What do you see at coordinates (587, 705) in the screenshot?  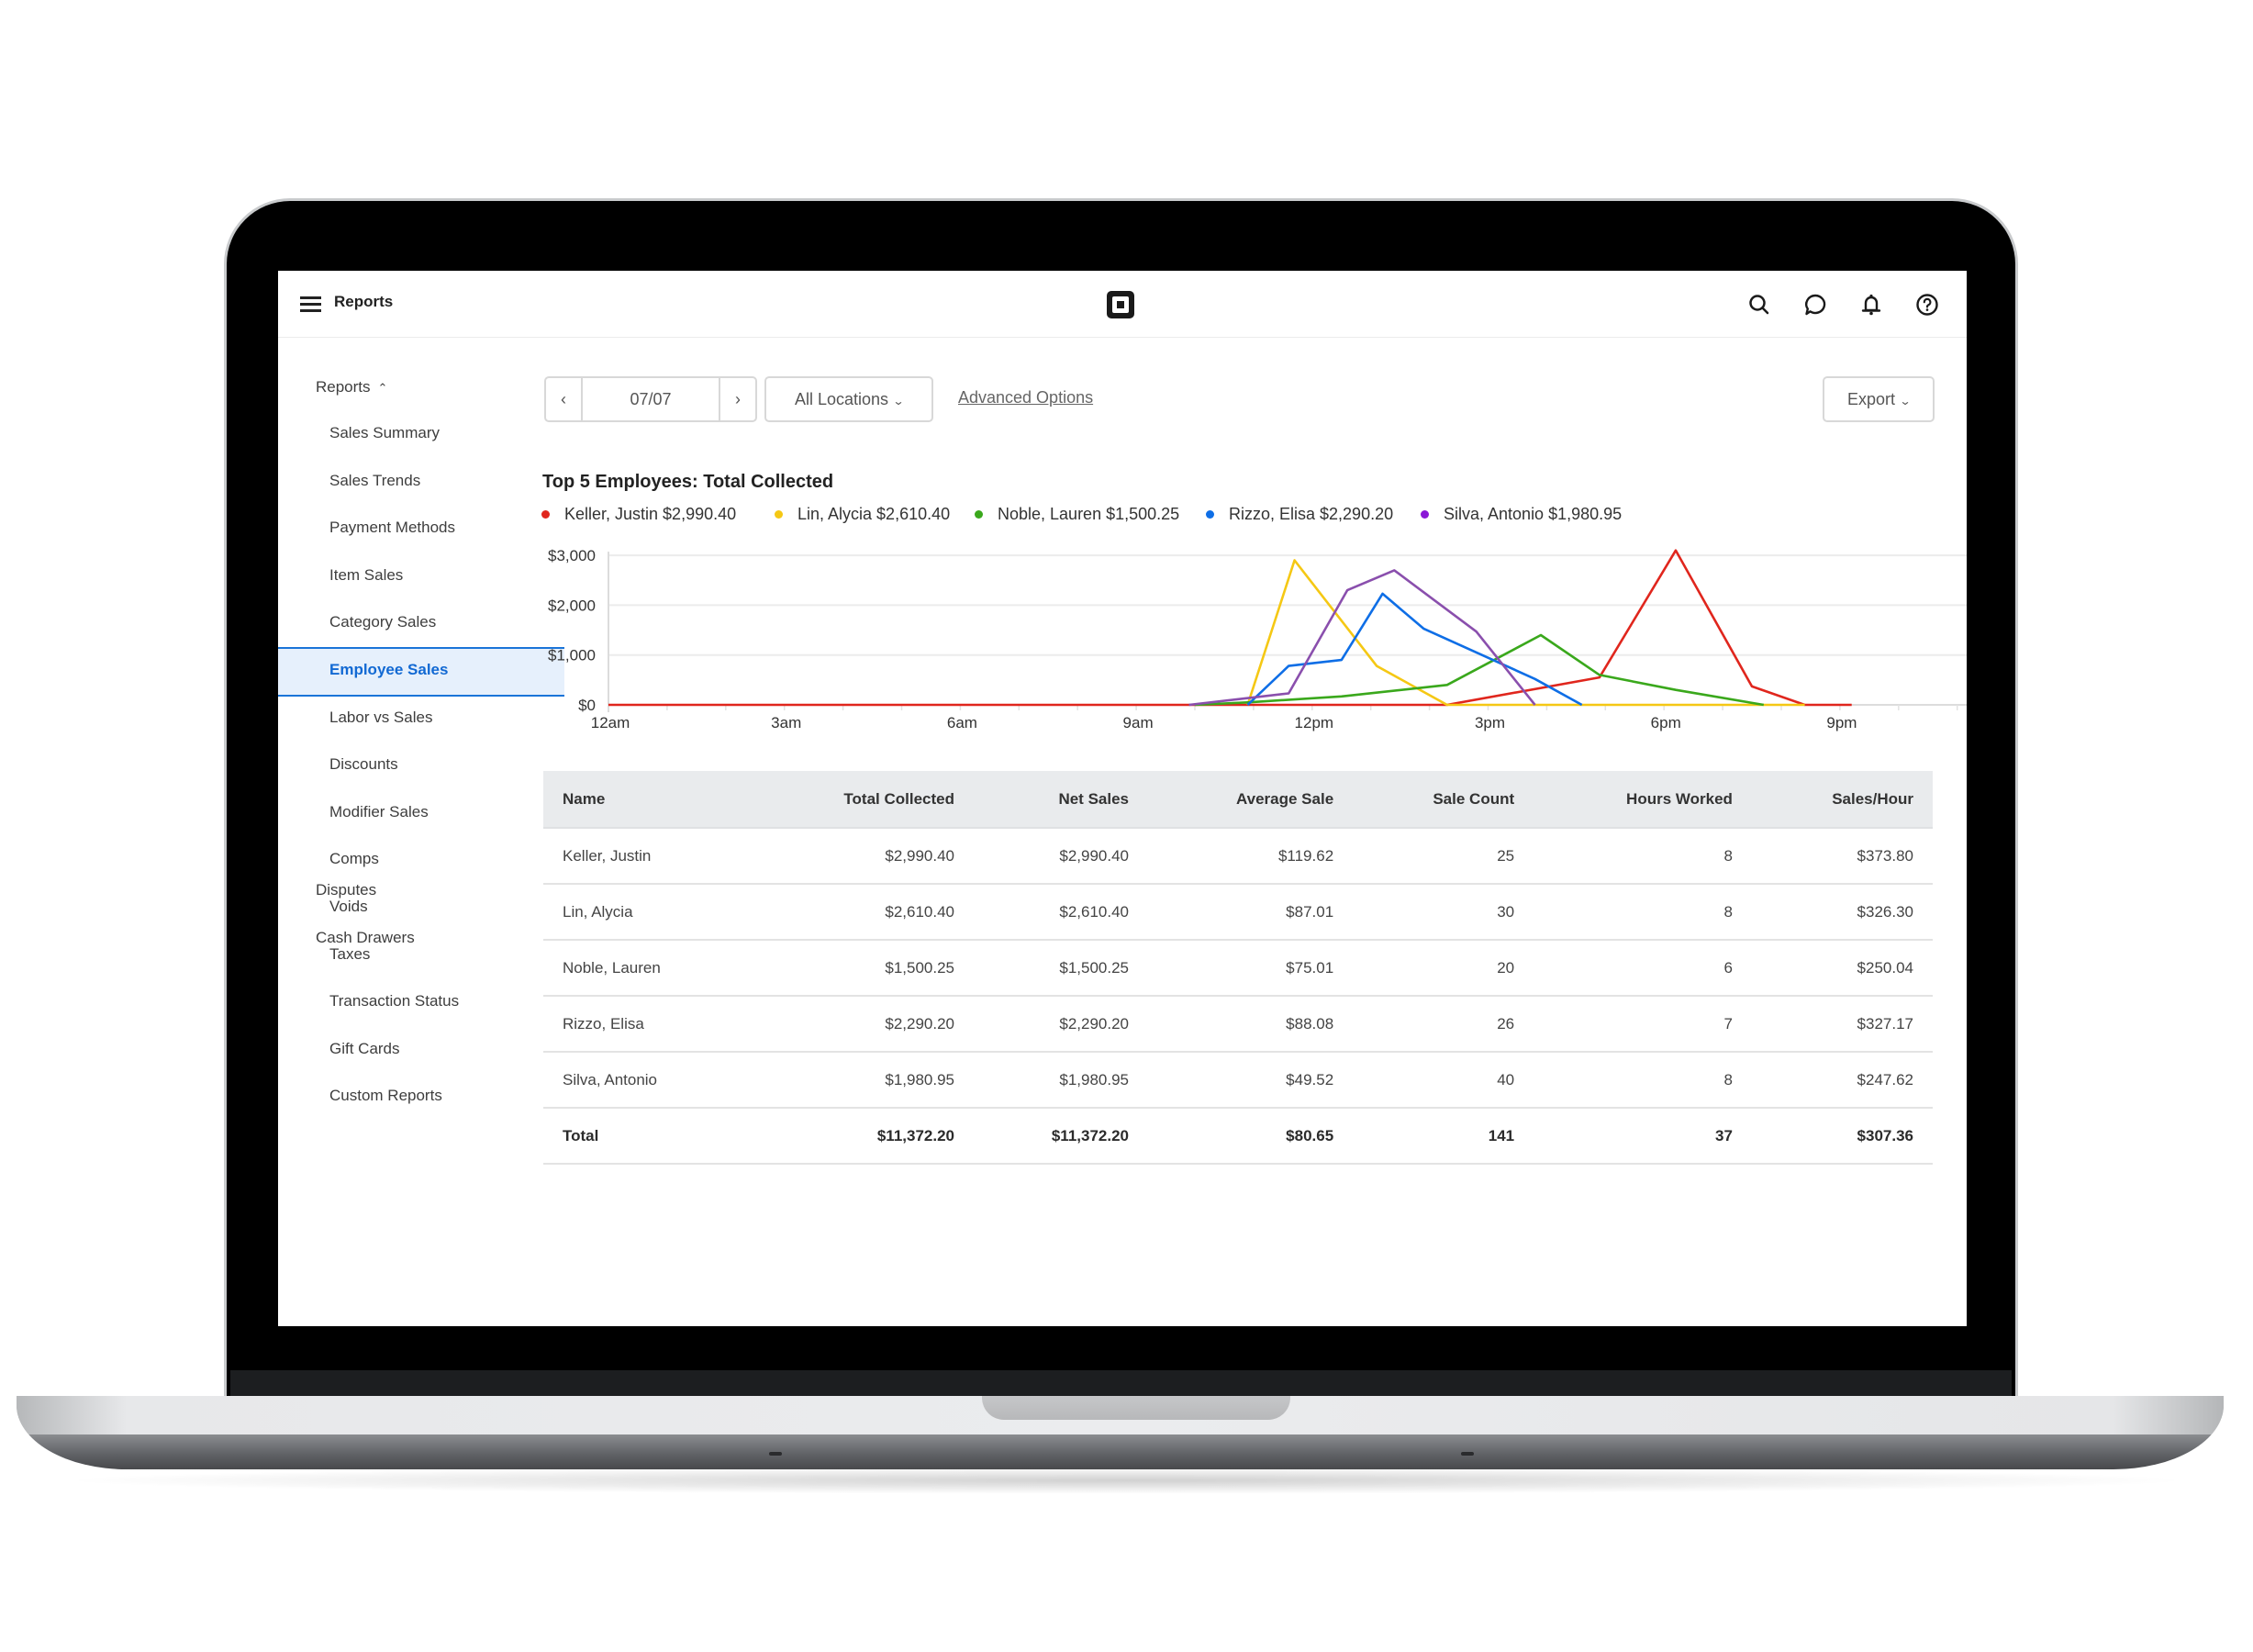 I see `y-tick-label: $0` at bounding box center [587, 705].